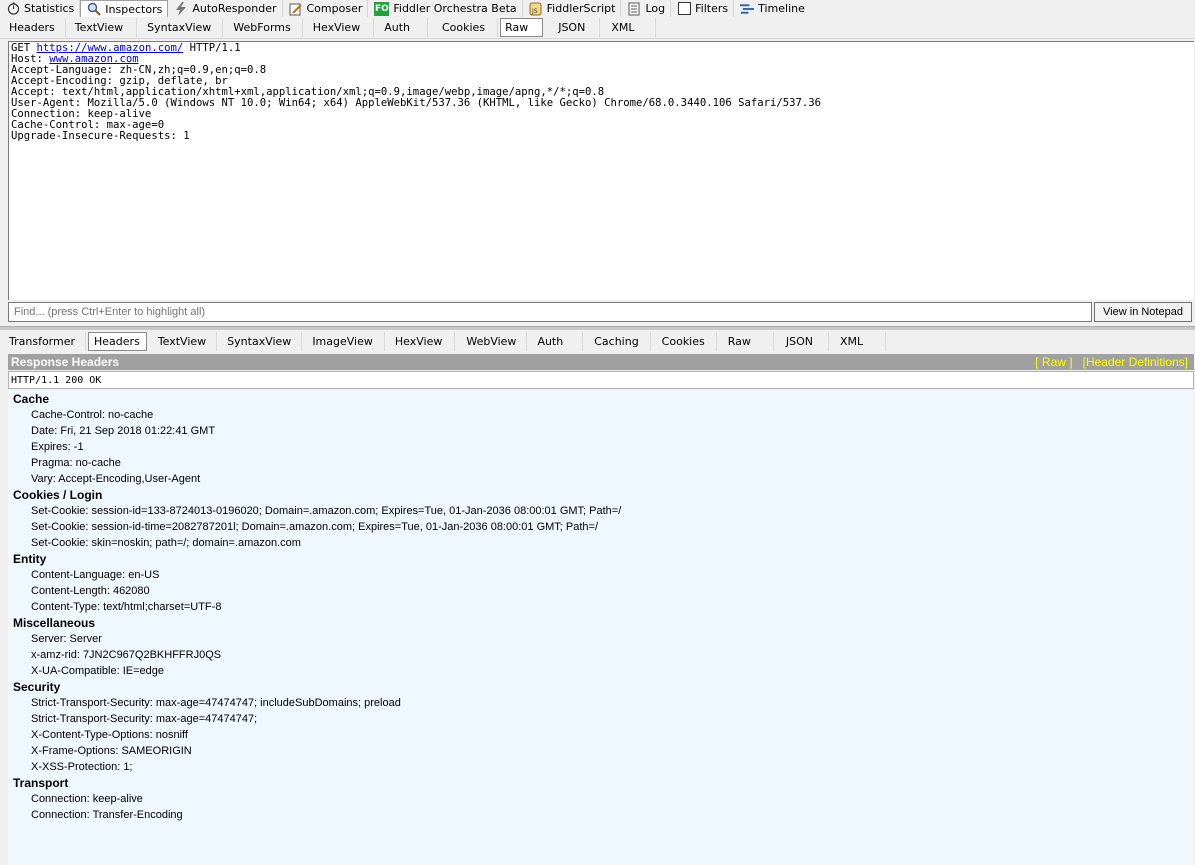 This screenshot has height=865, width=1195. I want to click on resp-tab-hexview: HexView, so click(420, 341).